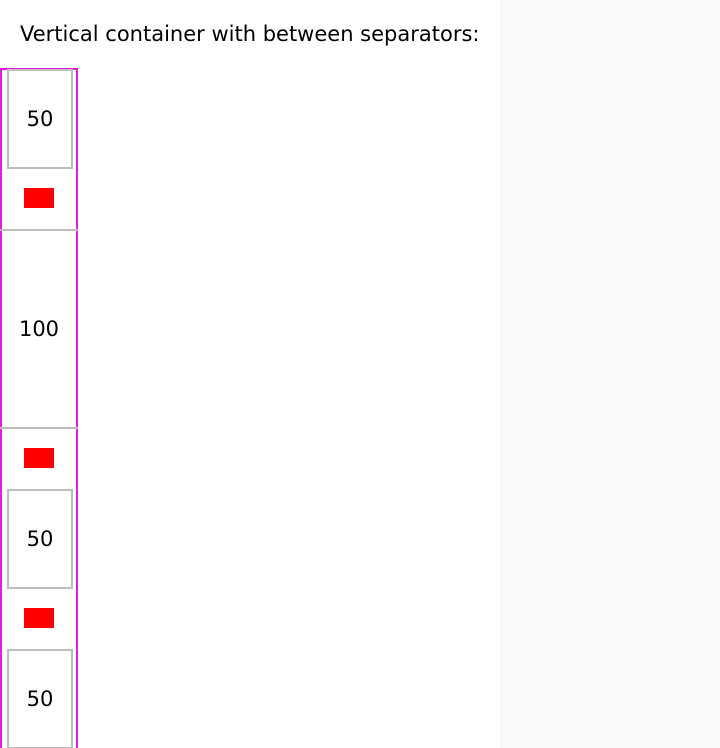 The height and width of the screenshot is (748, 720). What do you see at coordinates (40, 119) in the screenshot?
I see `item-50-first: 50` at bounding box center [40, 119].